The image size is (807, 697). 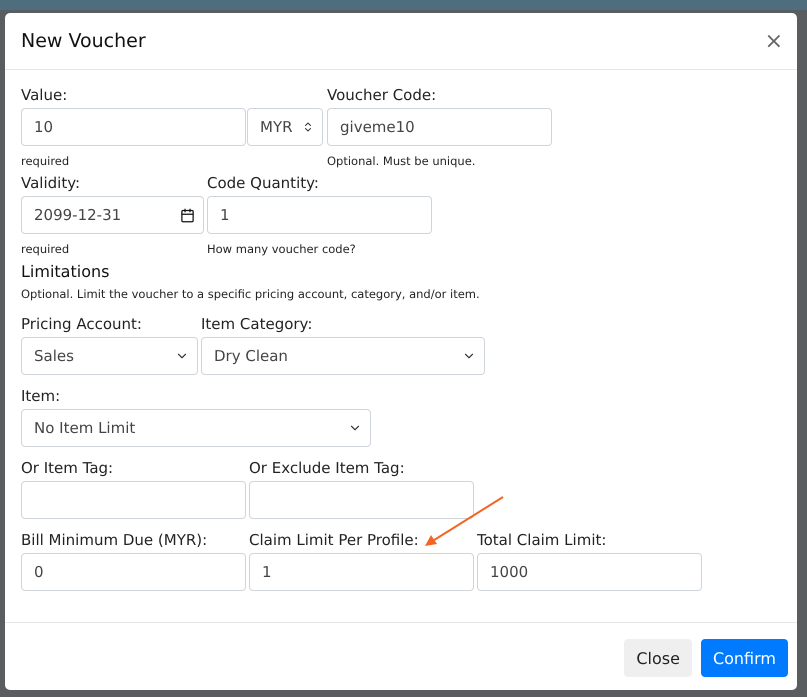 What do you see at coordinates (542, 540) in the screenshot?
I see `field-label: Total Claim Limit:` at bounding box center [542, 540].